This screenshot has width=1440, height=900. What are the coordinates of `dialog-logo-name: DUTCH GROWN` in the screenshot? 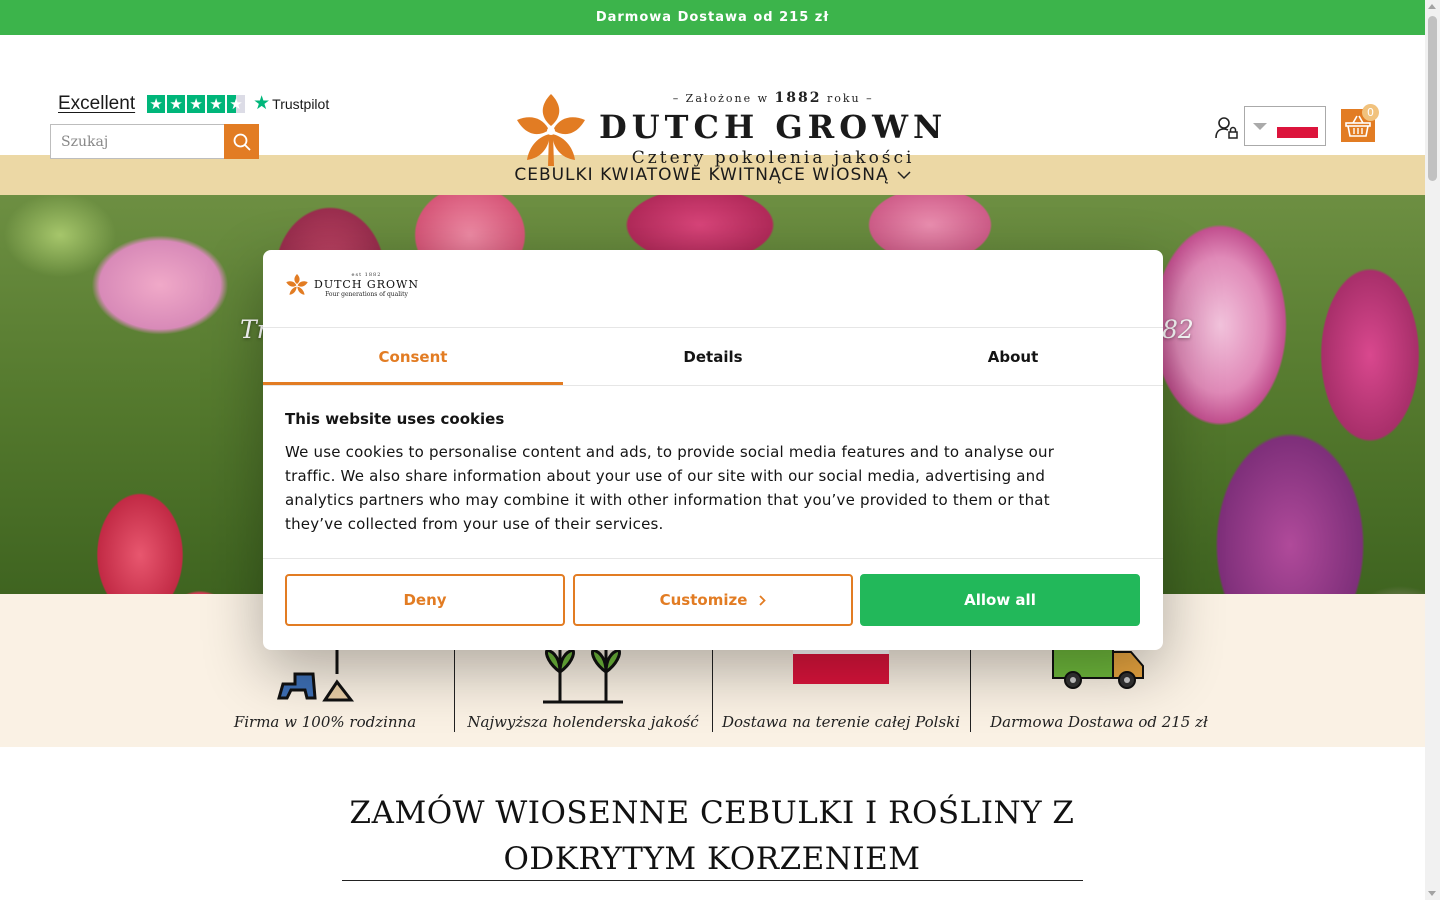 It's located at (366, 284).